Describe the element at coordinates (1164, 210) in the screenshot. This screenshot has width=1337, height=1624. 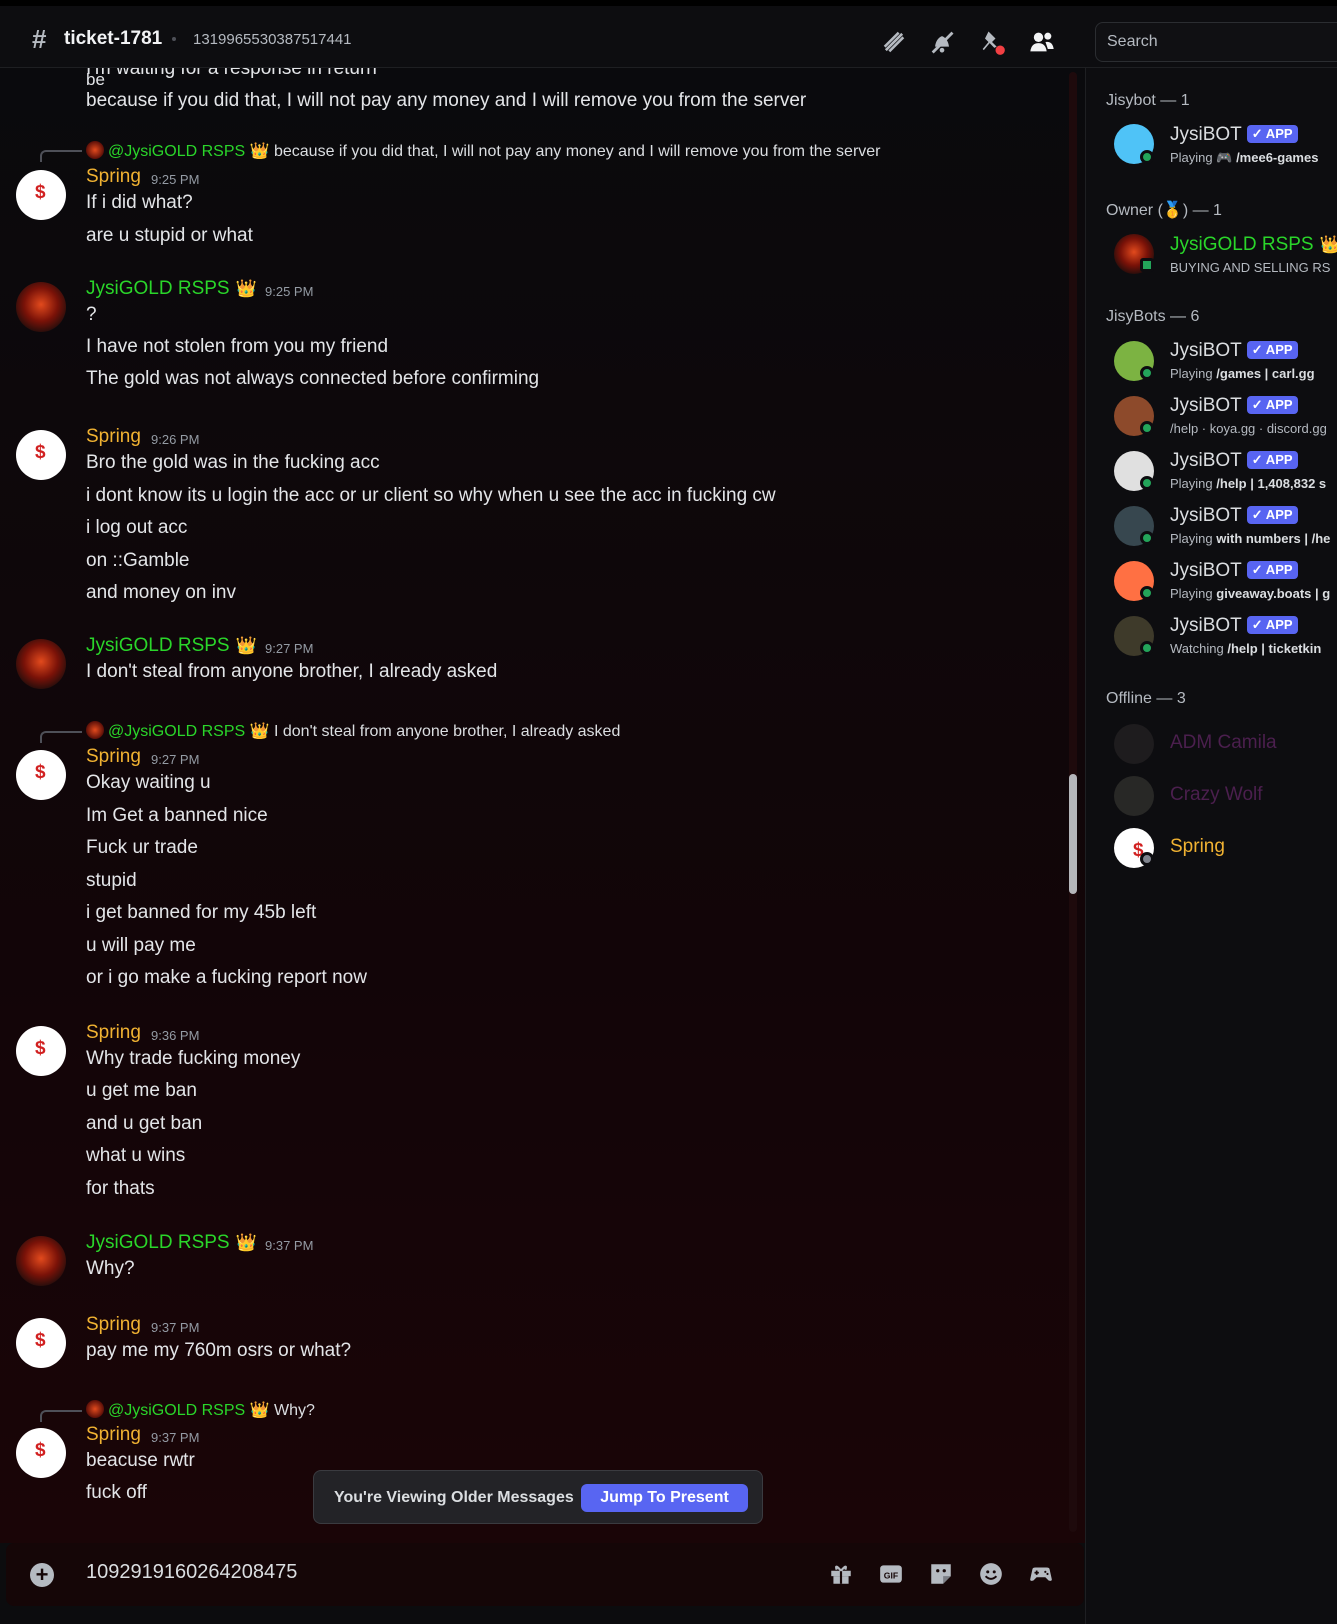
I see `member-section-header: Owner (🥇) — 1` at that location.